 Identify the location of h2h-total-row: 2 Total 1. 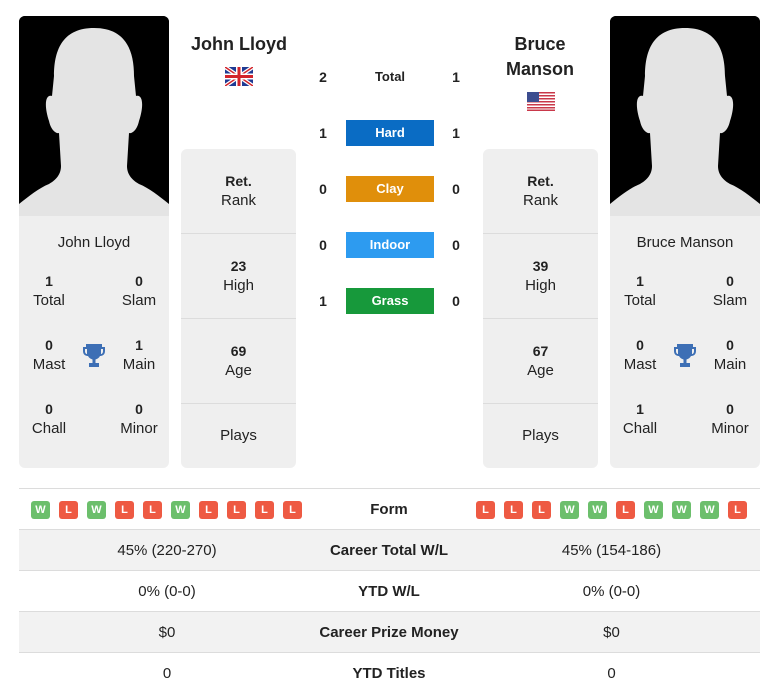
(390, 77).